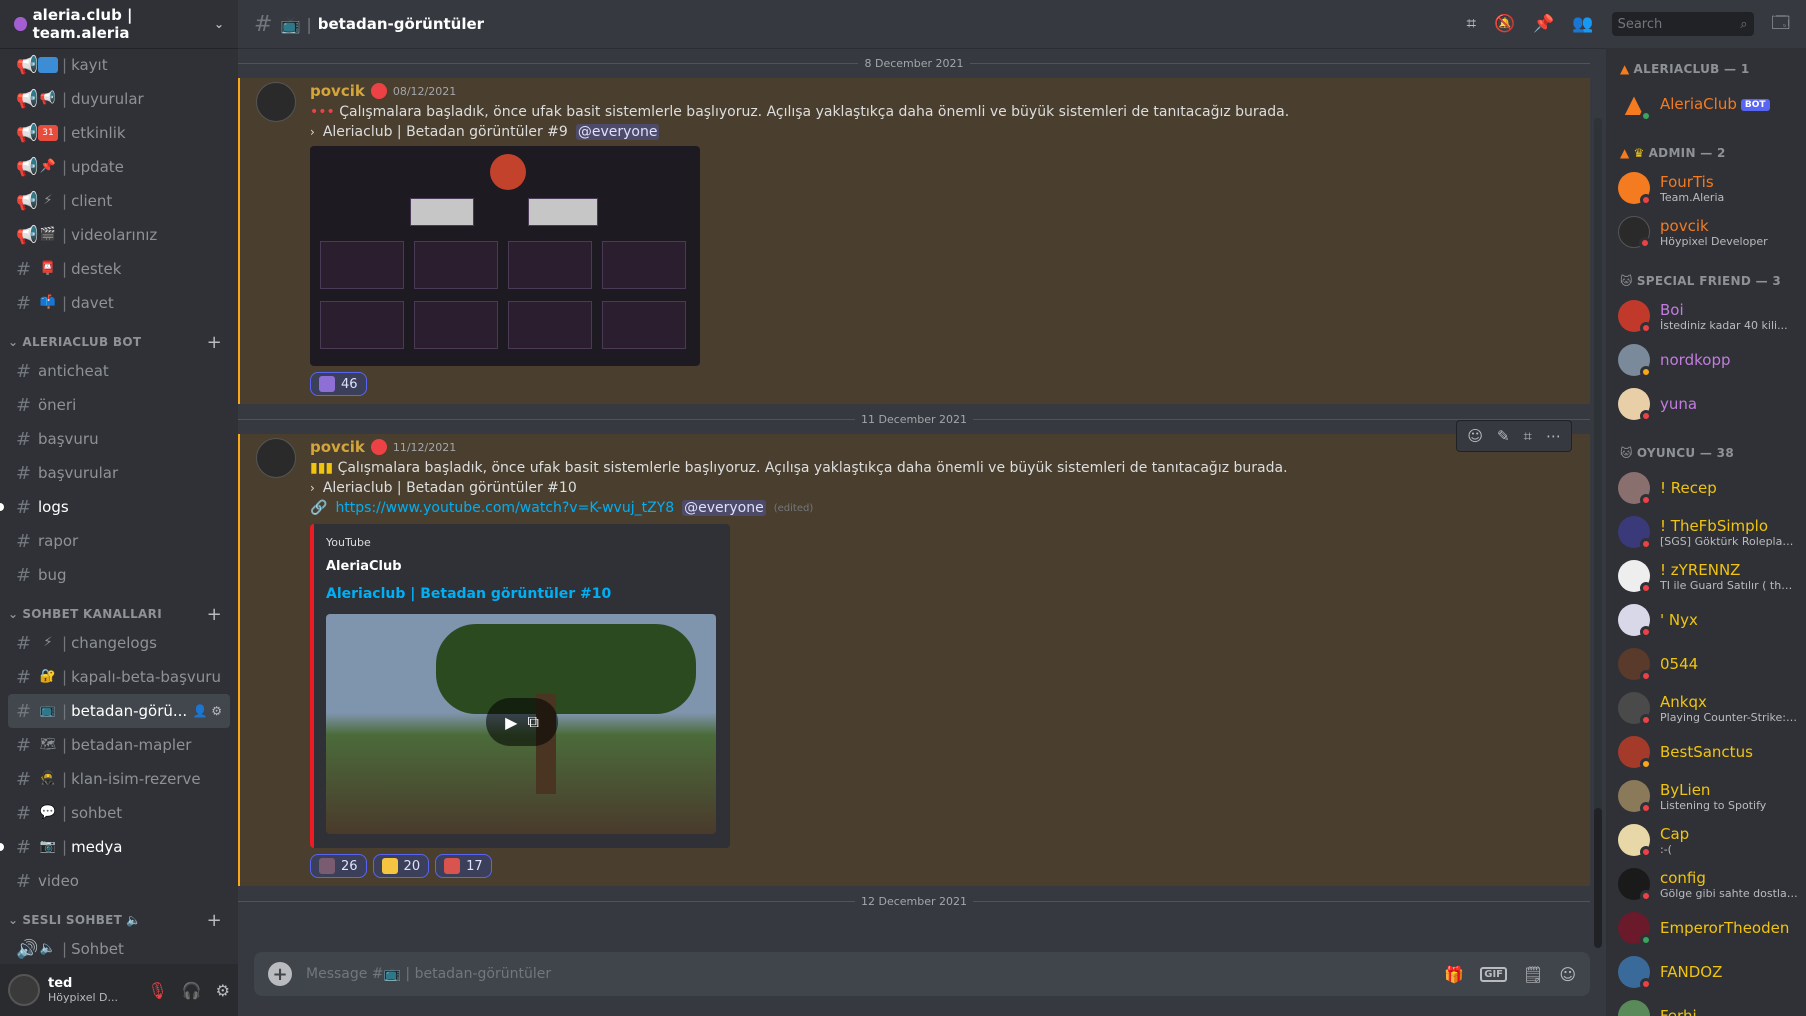 The image size is (1806, 1016). I want to click on headphones-icon: 🎧, so click(192, 990).